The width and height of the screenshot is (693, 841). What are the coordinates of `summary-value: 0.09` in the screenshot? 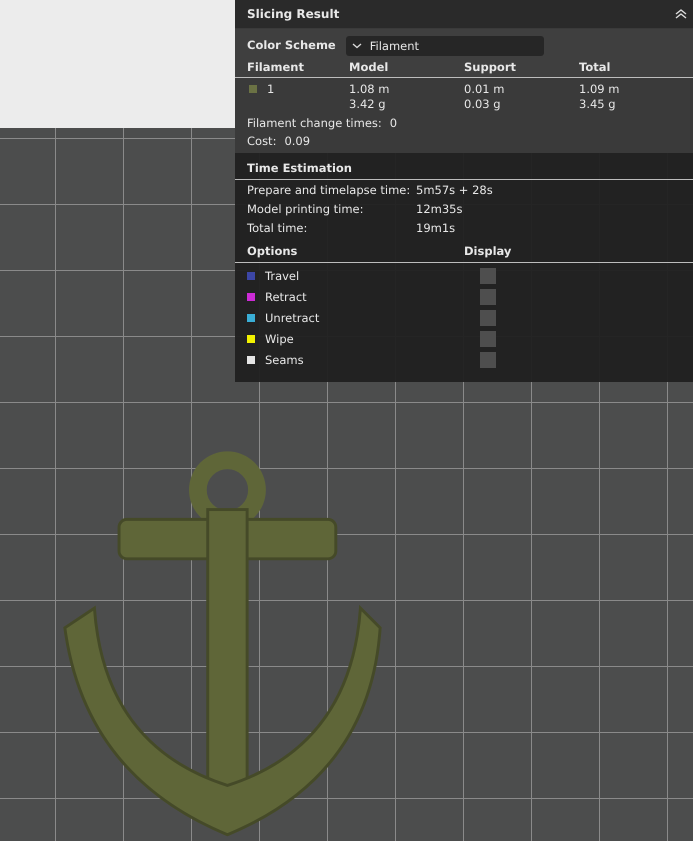 It's located at (297, 141).